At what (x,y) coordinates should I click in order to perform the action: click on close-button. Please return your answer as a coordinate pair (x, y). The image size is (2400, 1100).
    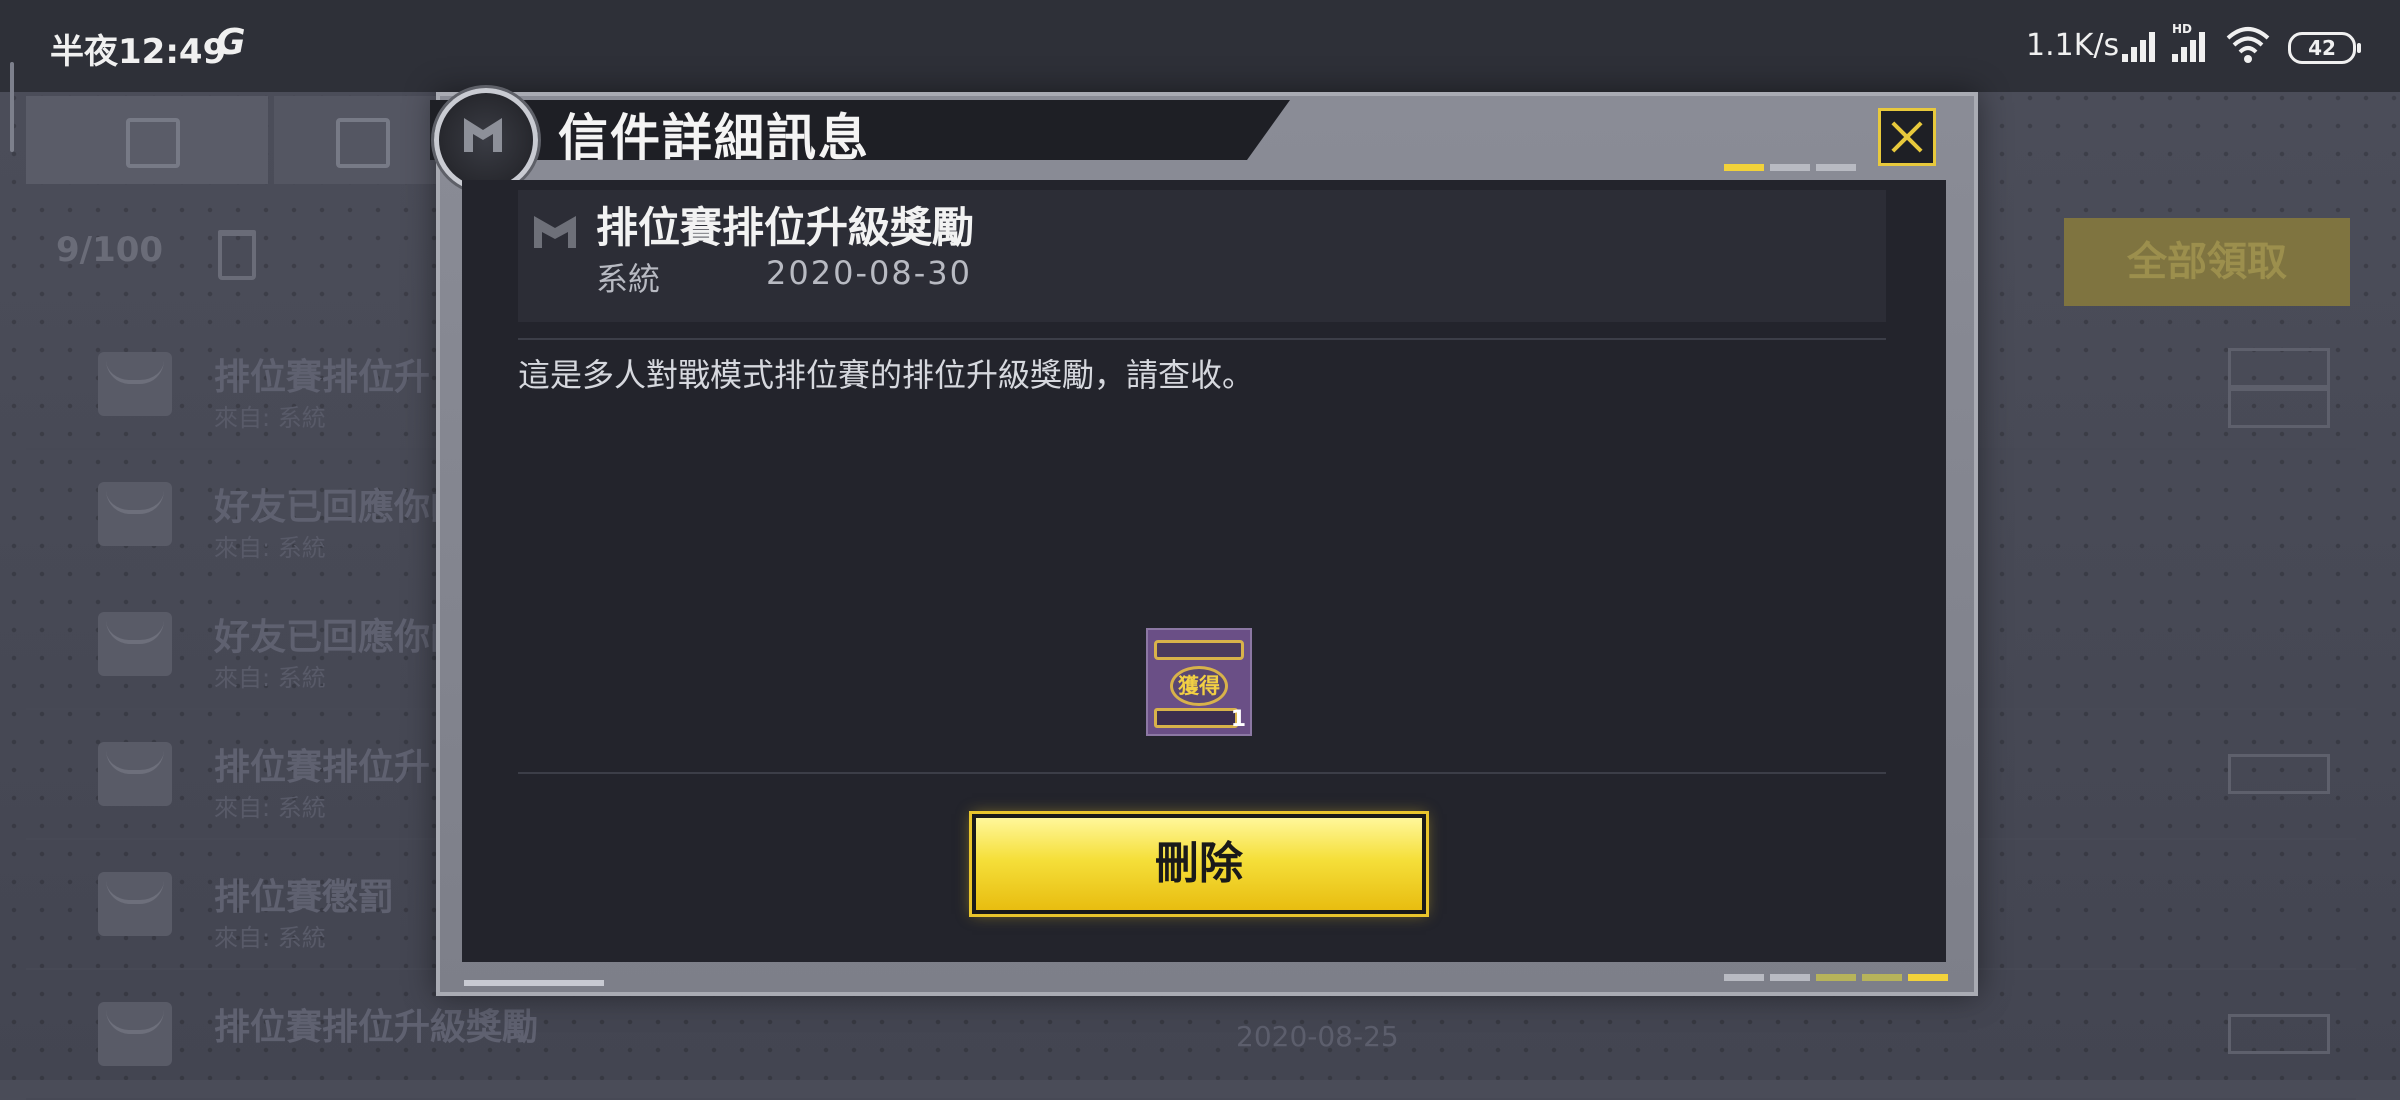
    Looking at the image, I should click on (1907, 137).